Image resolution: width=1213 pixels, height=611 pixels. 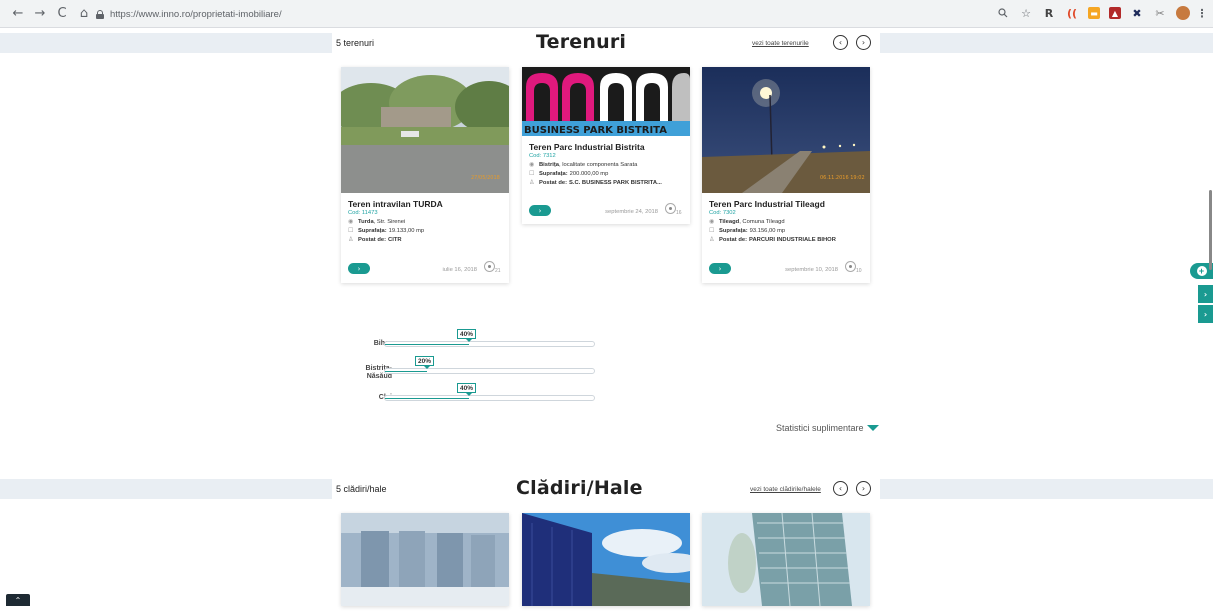 What do you see at coordinates (747, 221) in the screenshot?
I see `property-location: ◉ Tileagd, Comuna Tileagd` at bounding box center [747, 221].